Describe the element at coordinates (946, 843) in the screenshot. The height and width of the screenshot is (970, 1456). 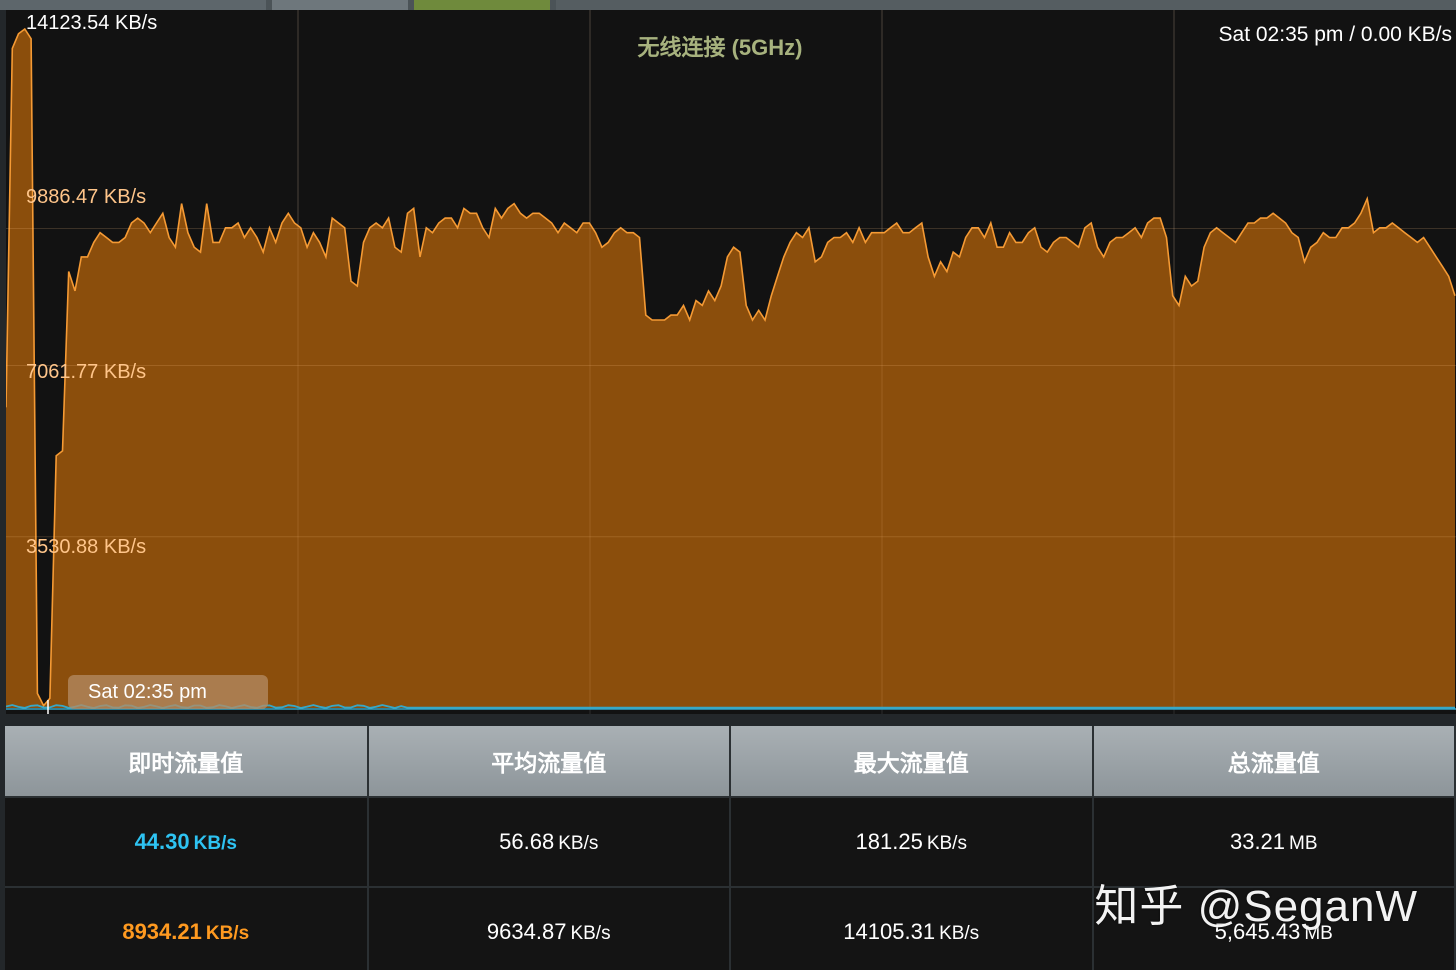
I see `upload-max-unit: KB/s` at that location.